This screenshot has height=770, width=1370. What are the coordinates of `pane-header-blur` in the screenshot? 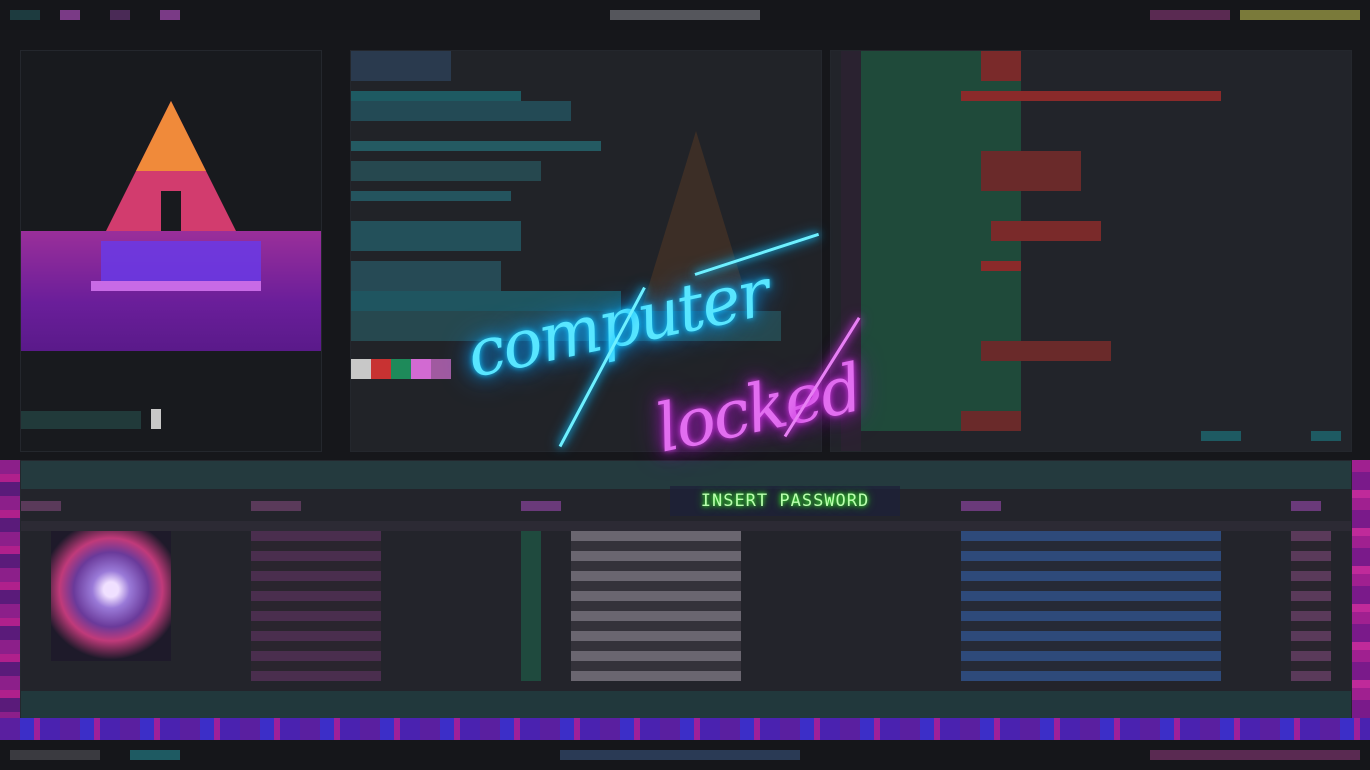 It's located at (686, 475).